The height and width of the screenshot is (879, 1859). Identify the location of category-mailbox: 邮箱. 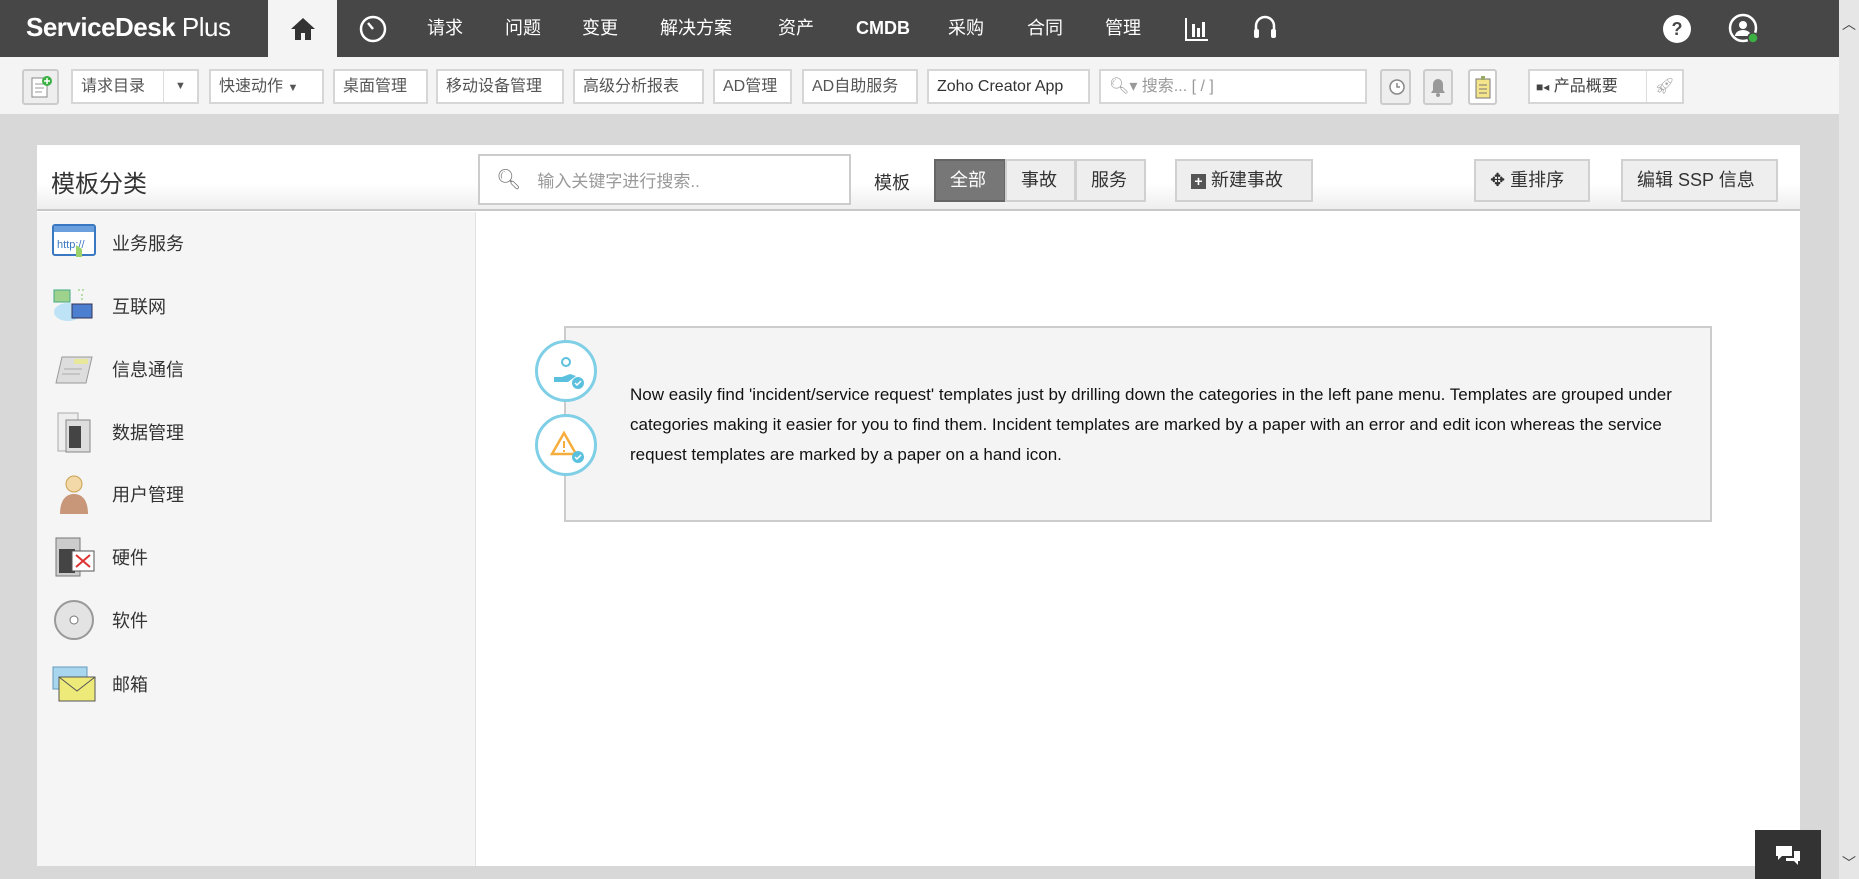
(100, 684).